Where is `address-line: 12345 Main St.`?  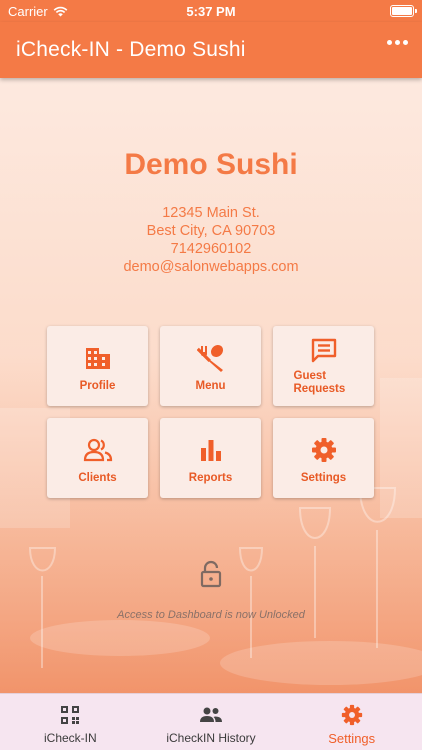 address-line: 12345 Main St. is located at coordinates (211, 213).